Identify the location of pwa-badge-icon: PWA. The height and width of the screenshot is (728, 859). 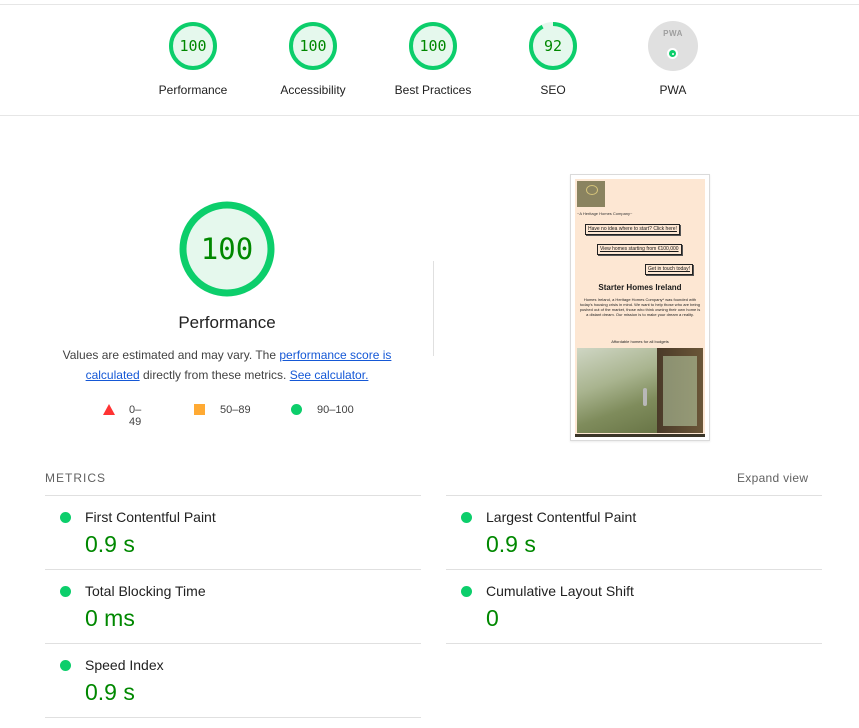
(673, 46).